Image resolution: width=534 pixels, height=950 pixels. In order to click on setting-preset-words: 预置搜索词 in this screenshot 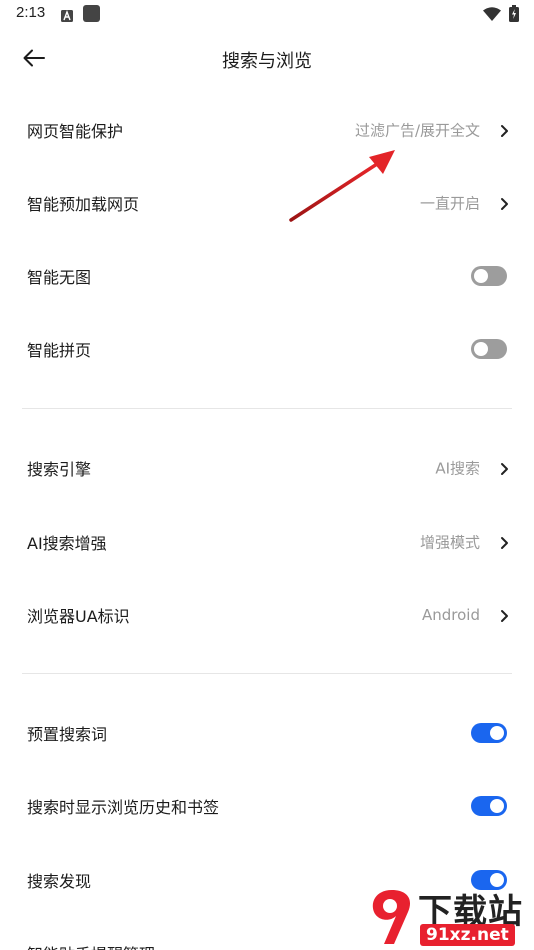, I will do `click(267, 733)`.